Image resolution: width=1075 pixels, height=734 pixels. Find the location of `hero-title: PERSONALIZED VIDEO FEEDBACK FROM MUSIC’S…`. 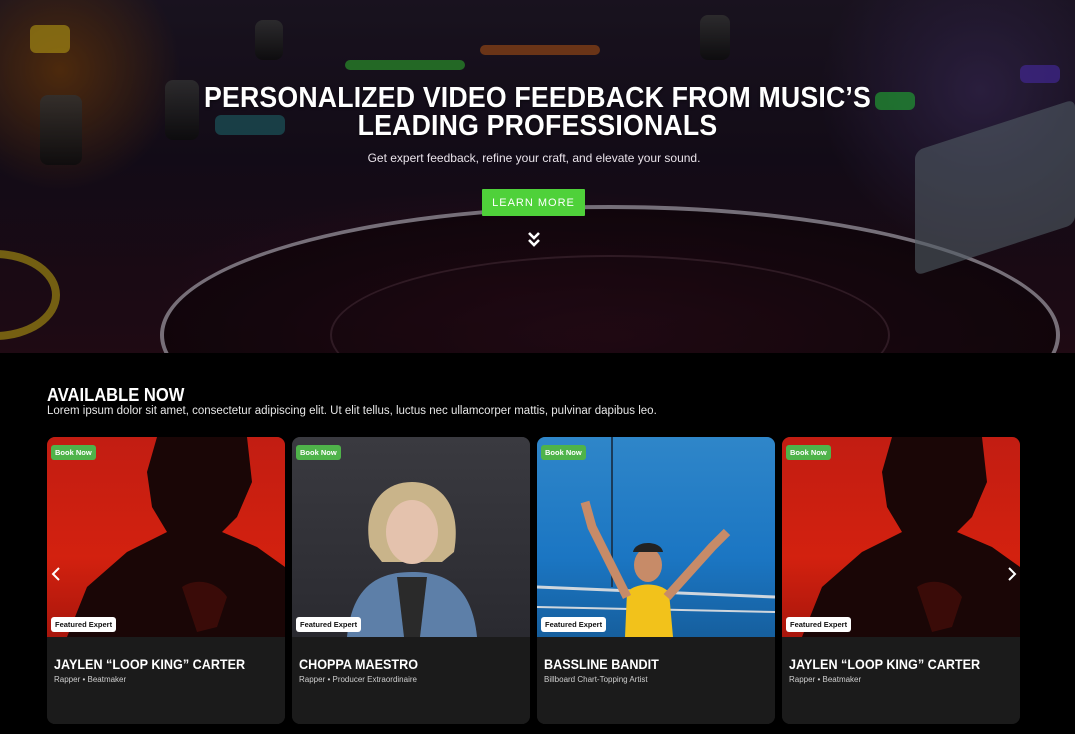

hero-title: PERSONALIZED VIDEO FEEDBACK FROM MUSIC’S… is located at coordinates (537, 112).